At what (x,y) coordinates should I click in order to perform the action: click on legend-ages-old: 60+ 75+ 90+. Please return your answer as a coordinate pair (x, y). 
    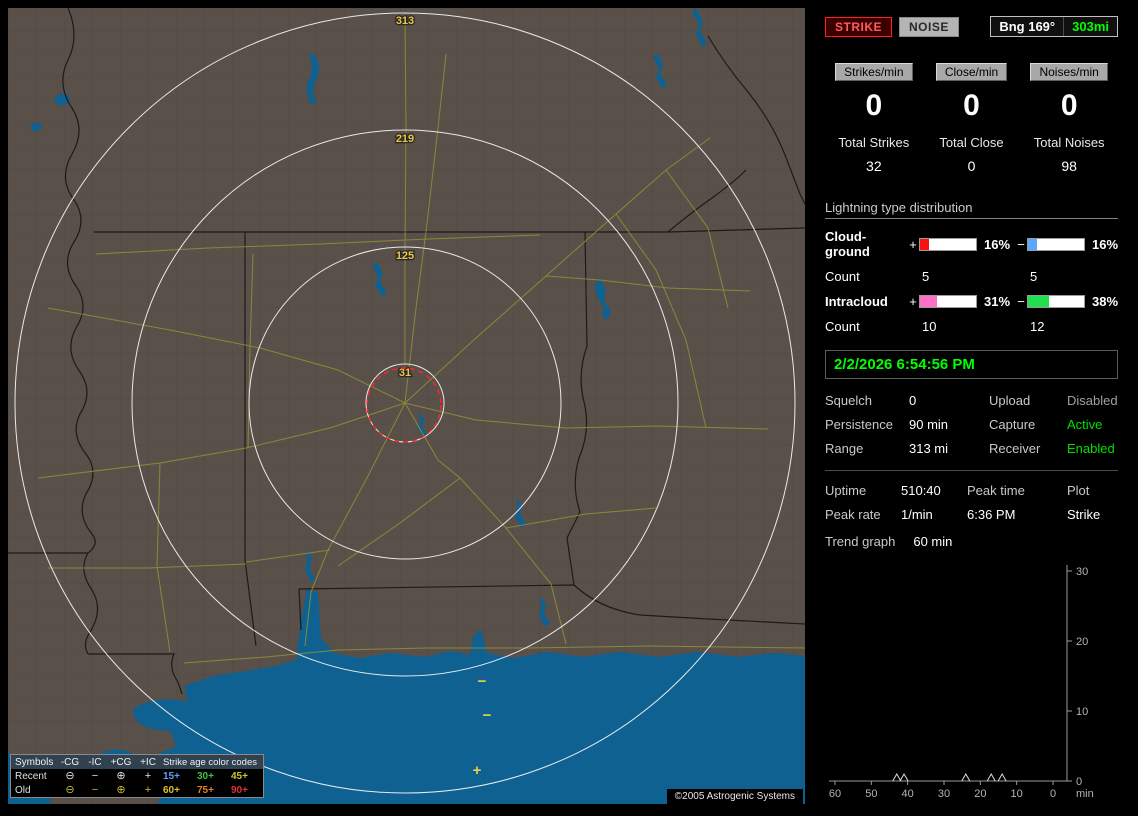
    Looking at the image, I should click on (212, 790).